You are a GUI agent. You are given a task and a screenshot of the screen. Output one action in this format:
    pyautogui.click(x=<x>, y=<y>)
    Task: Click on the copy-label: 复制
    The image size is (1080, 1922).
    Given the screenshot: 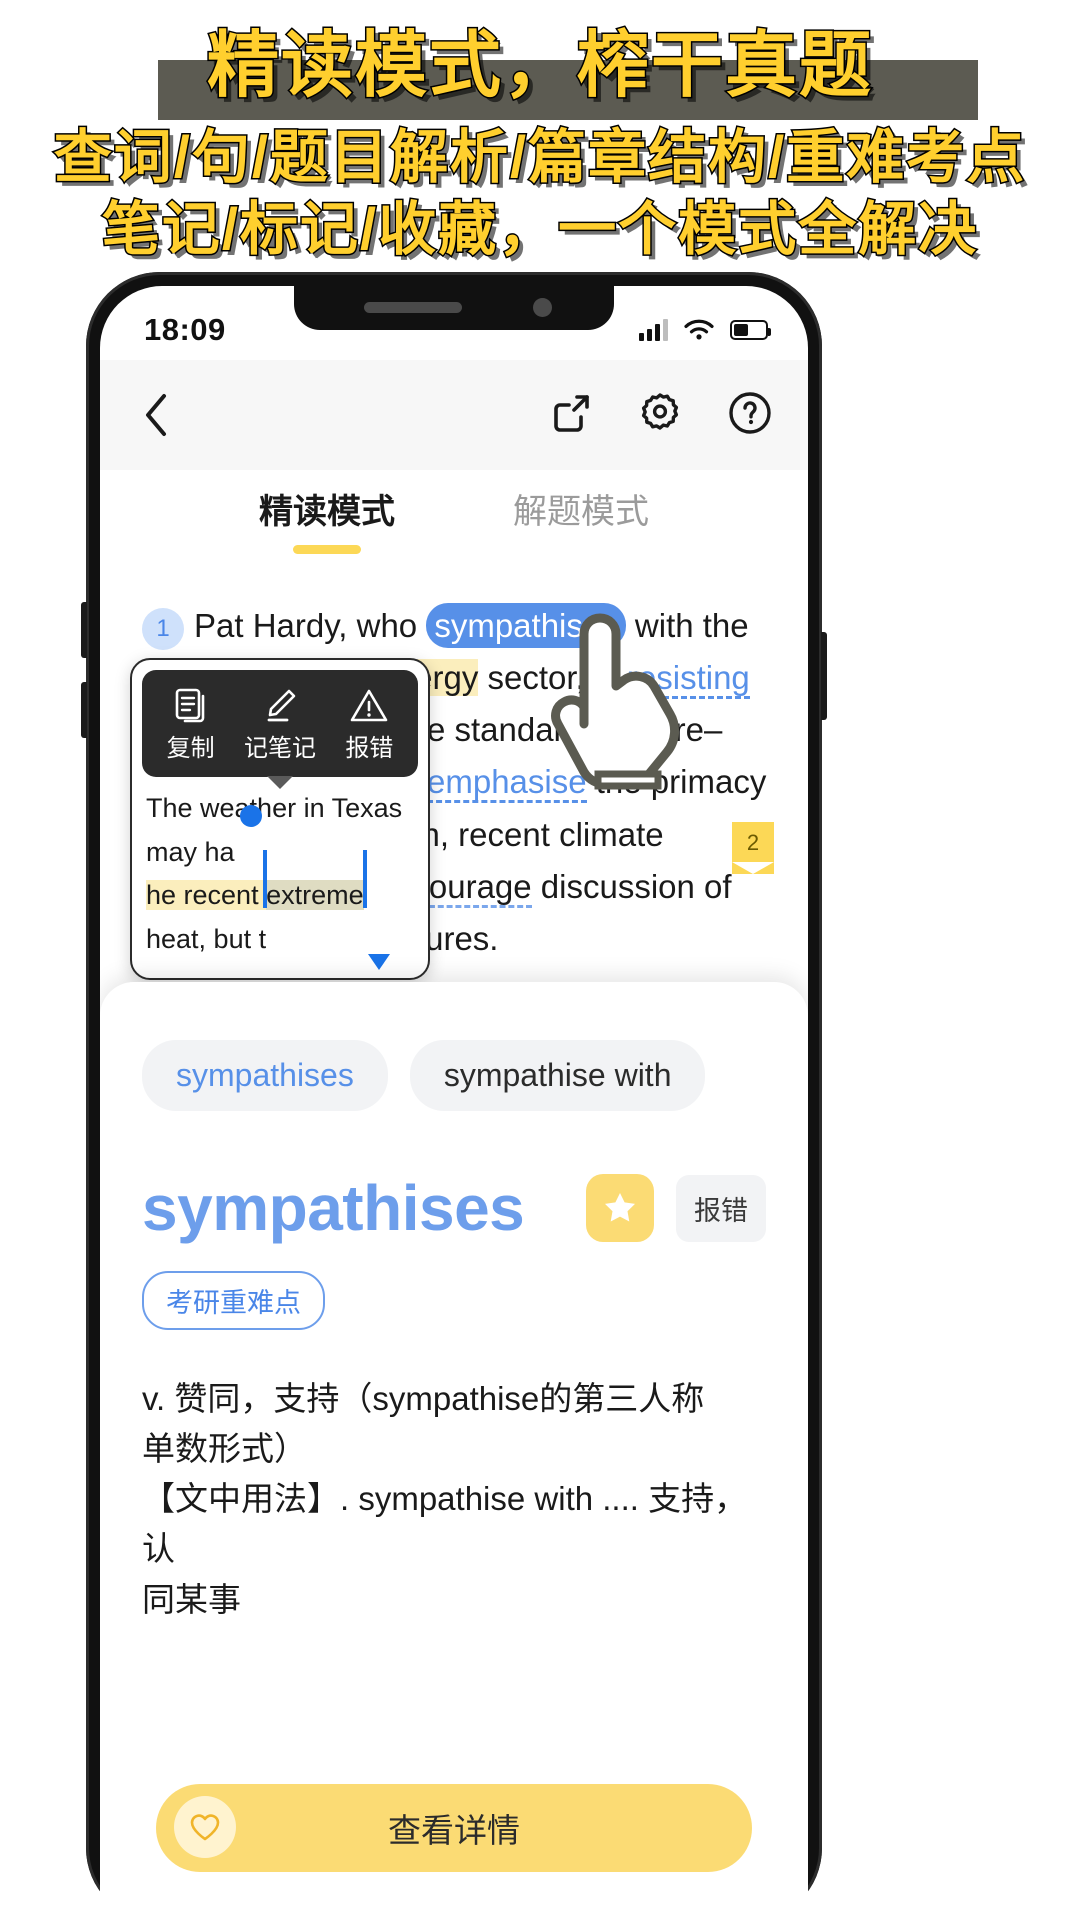 What is the action you would take?
    pyautogui.click(x=190, y=748)
    